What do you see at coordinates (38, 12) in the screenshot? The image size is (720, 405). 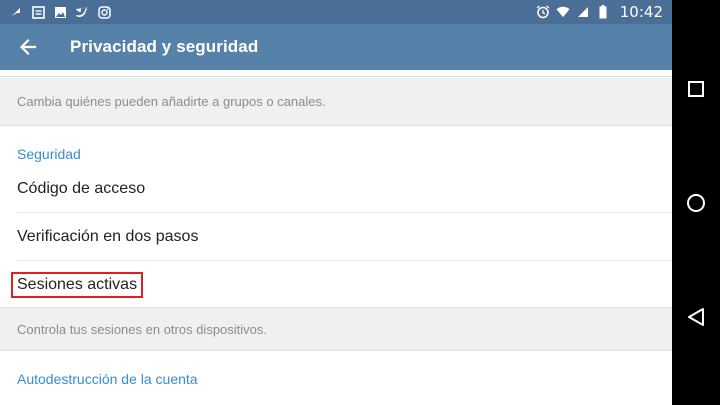 I see `clipboard-icon` at bounding box center [38, 12].